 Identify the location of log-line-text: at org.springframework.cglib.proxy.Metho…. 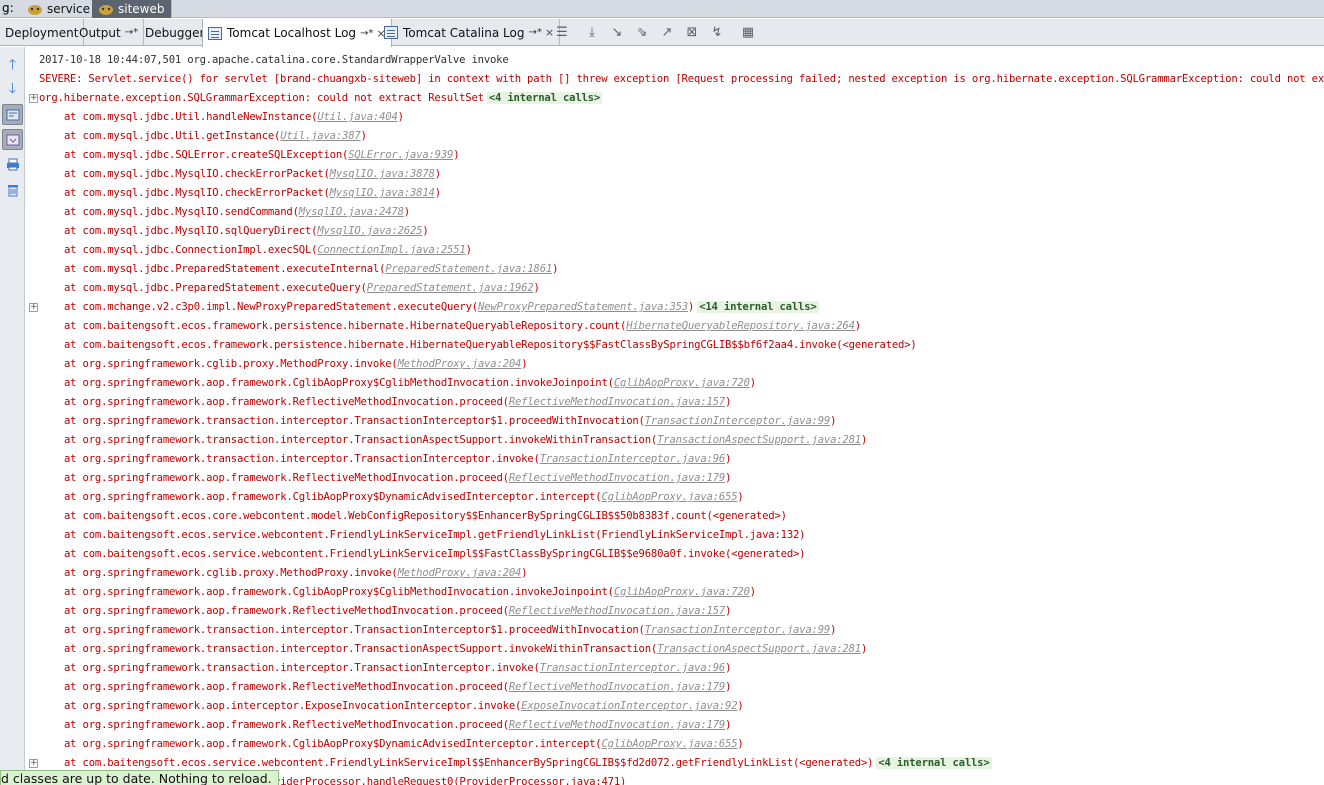
(231, 364).